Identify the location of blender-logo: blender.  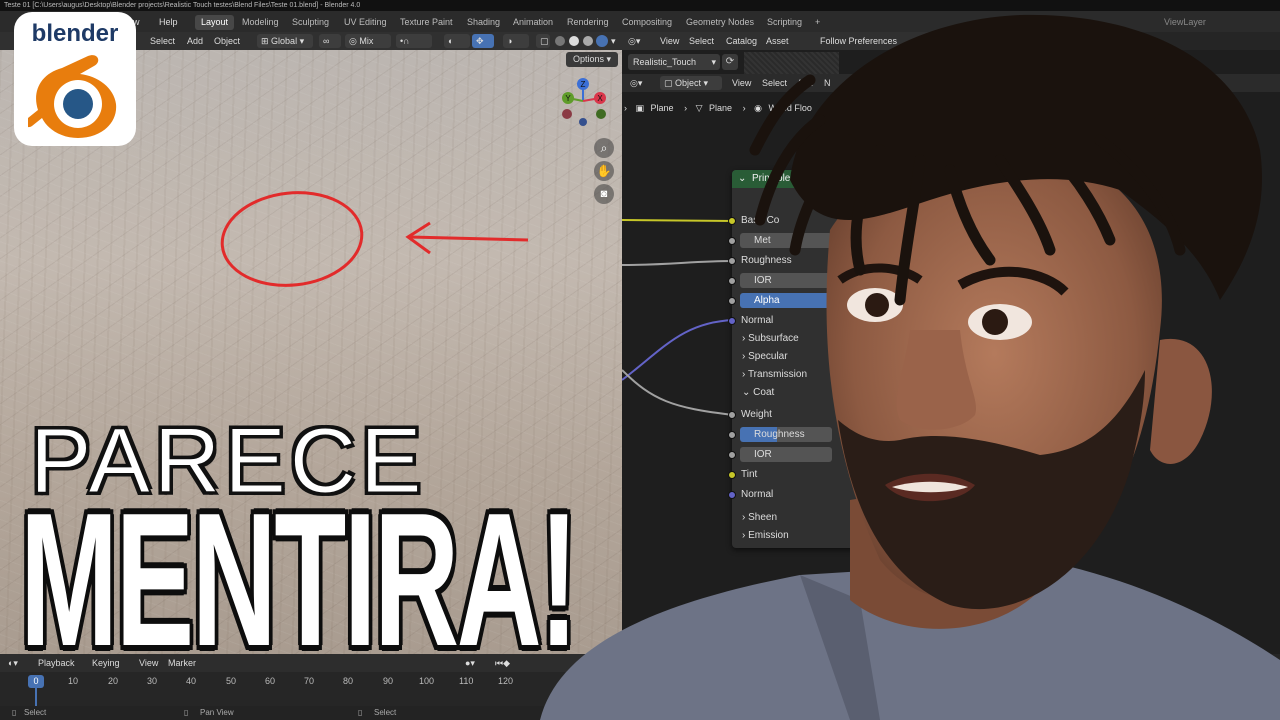
(75, 79).